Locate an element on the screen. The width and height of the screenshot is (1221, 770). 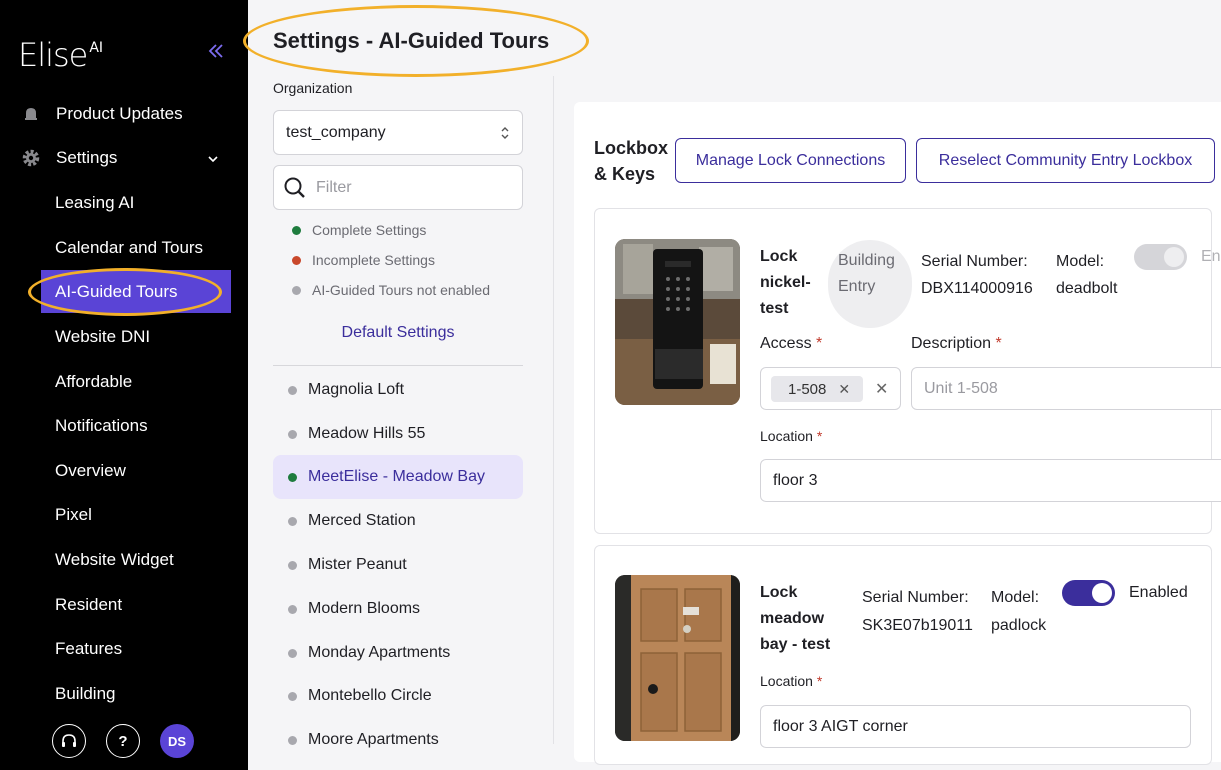
sidebar-item-ai-guided-tours: AI-Guided Tours is located at coordinates (116, 292).